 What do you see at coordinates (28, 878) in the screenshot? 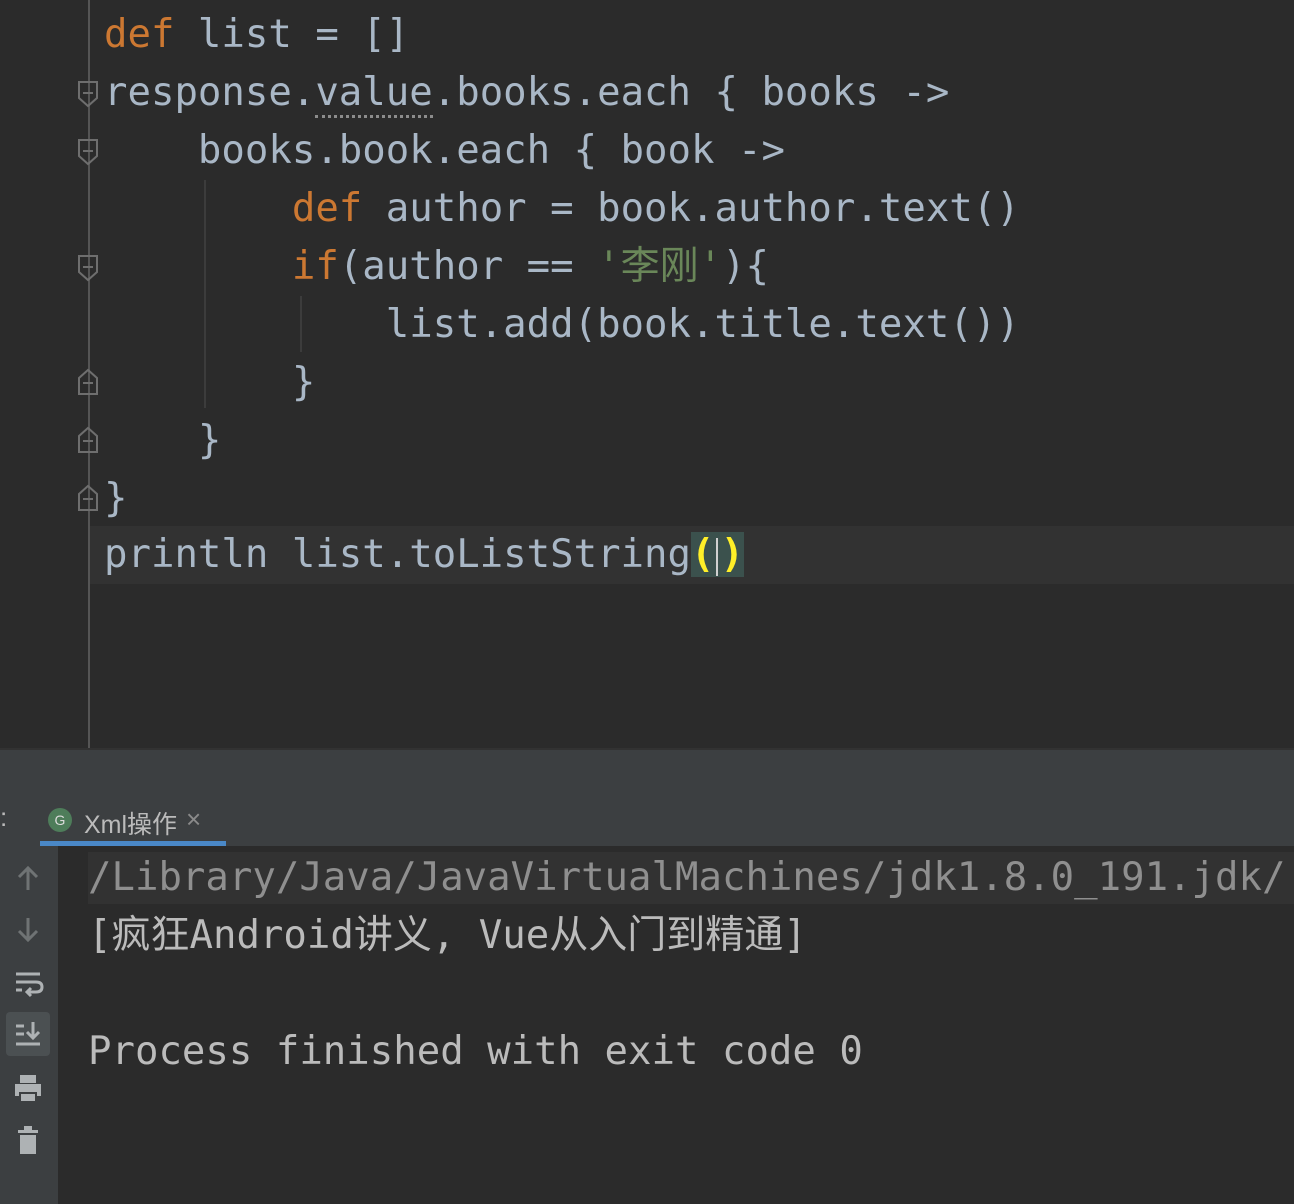
I see `up-arrow-icon` at bounding box center [28, 878].